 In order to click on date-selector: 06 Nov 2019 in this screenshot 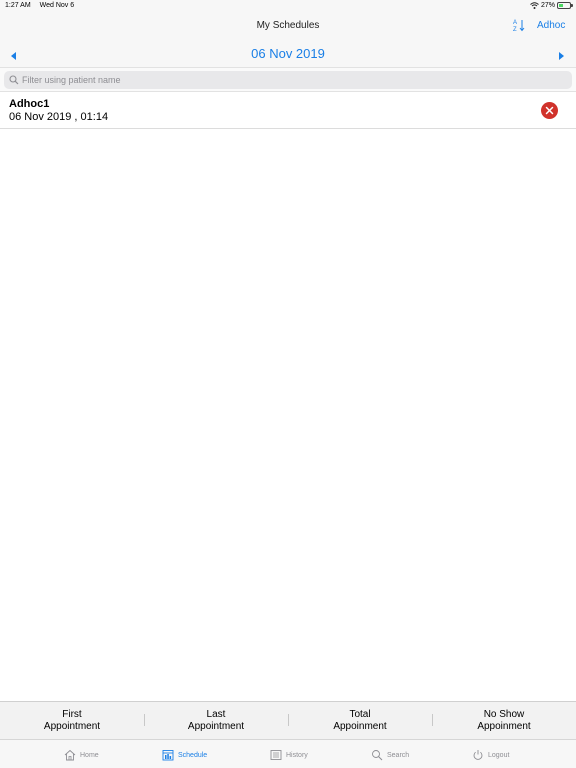, I will do `click(288, 53)`.